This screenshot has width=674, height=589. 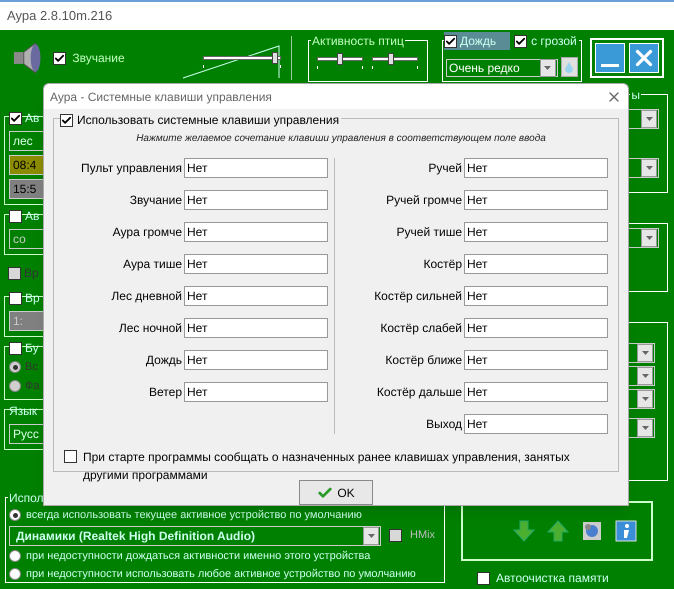 I want to click on option-label: всегда использовать текущее активное устройство по умолчанию, so click(x=194, y=515).